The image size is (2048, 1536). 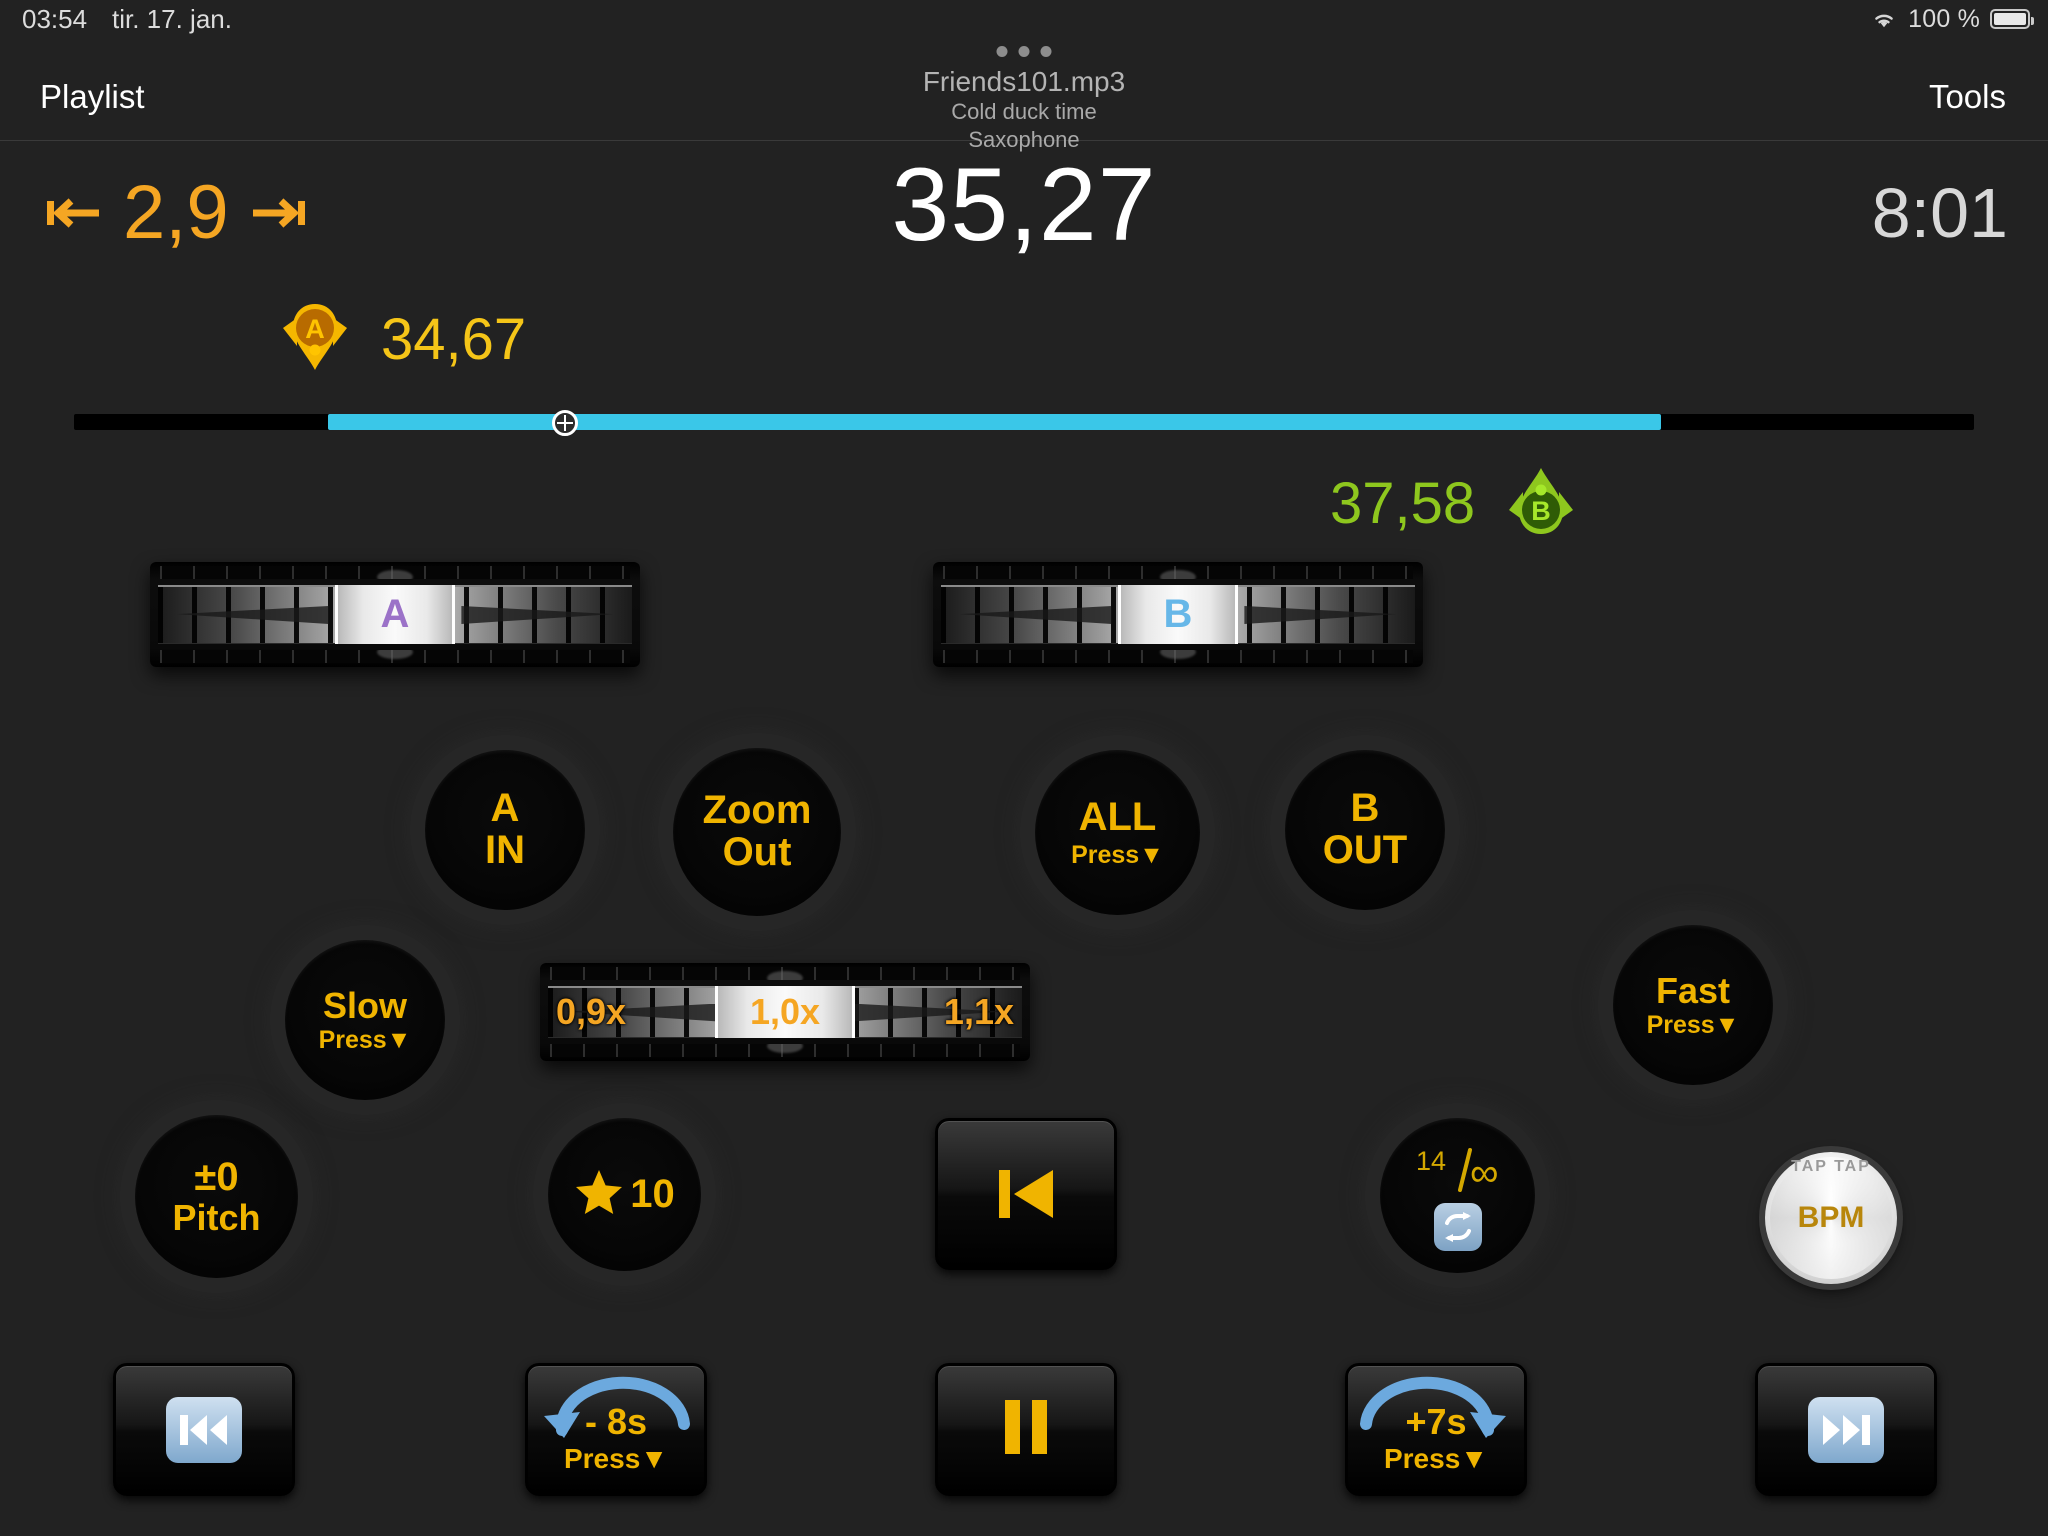 I want to click on pitch-button: ±0 Pitch, so click(x=216, y=1196).